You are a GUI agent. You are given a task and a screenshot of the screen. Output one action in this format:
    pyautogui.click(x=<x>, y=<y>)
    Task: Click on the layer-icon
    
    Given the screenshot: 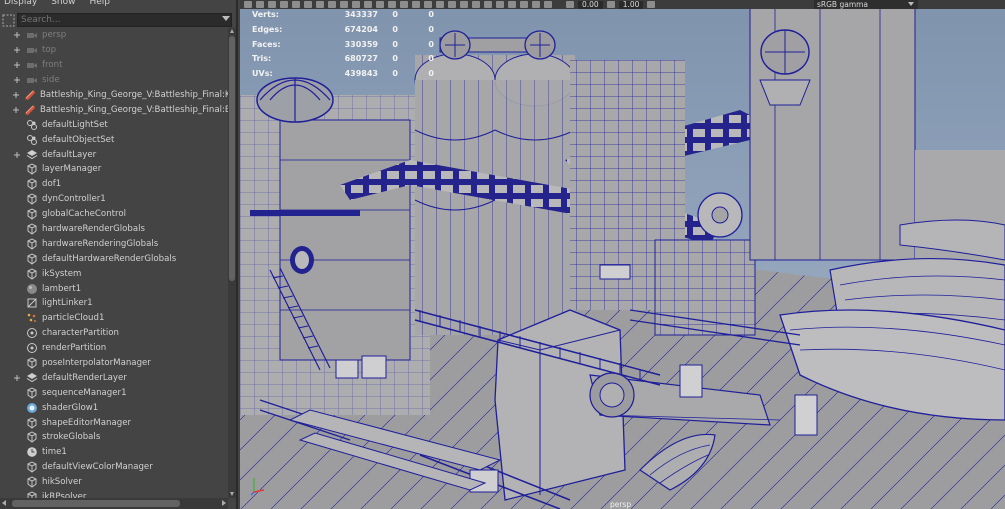 What is the action you would take?
    pyautogui.click(x=32, y=378)
    